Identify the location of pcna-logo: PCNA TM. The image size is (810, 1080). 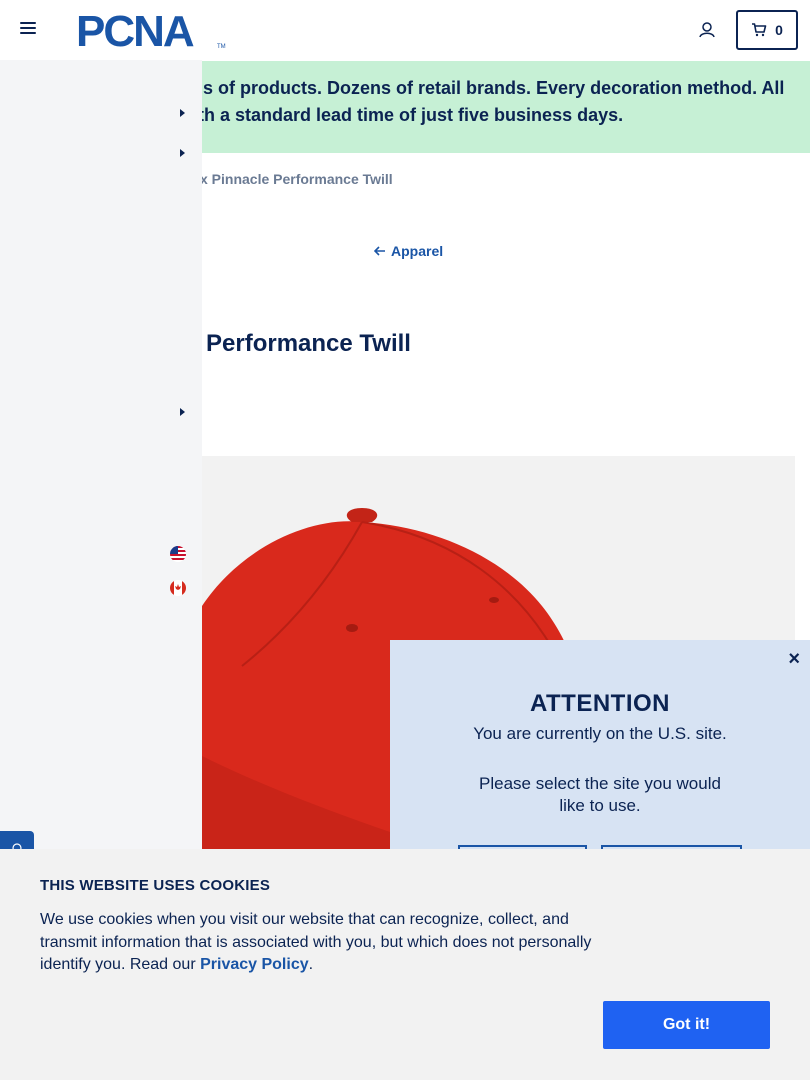
(151, 31).